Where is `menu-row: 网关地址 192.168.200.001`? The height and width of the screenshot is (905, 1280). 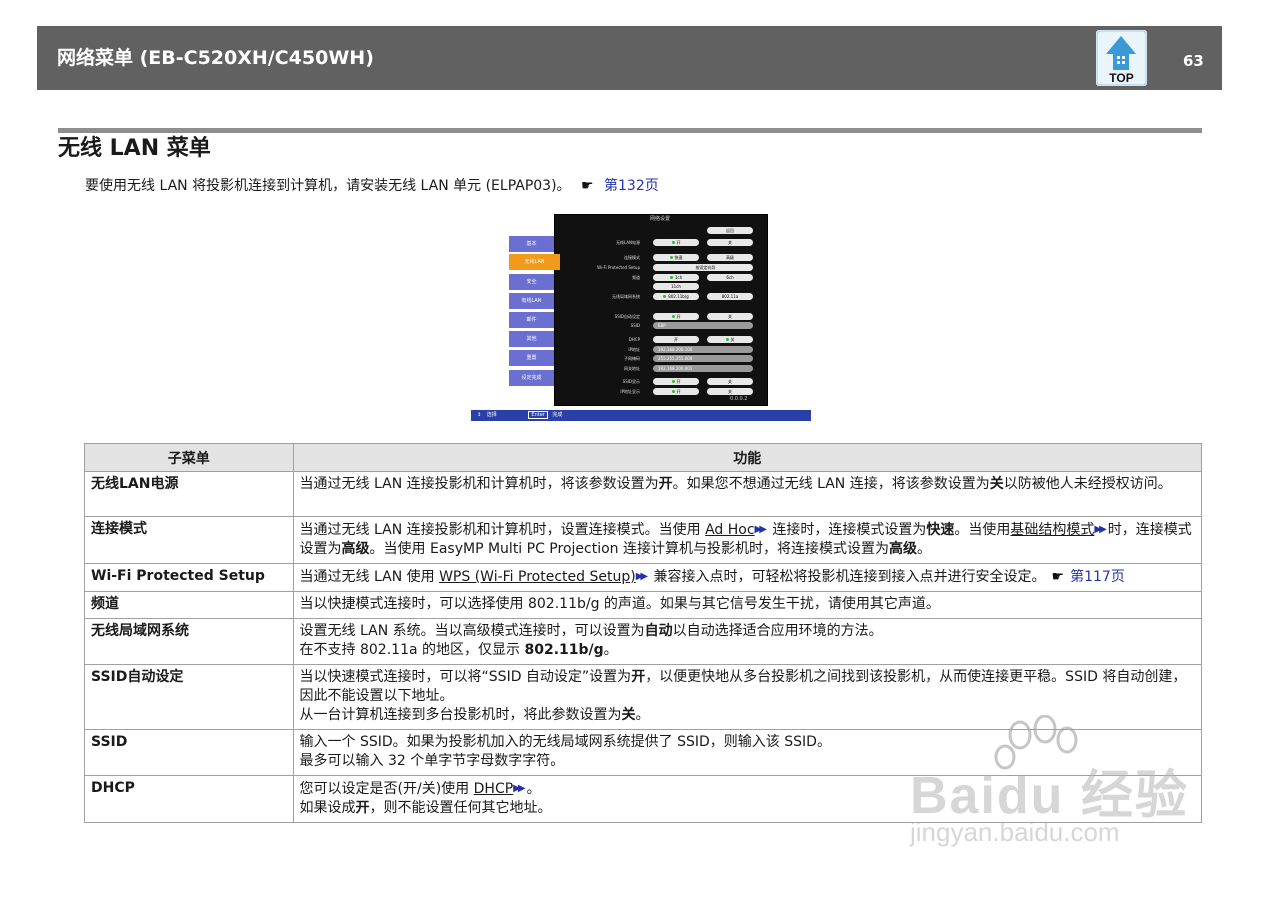 menu-row: 网关地址 192.168.200.001 is located at coordinates (658, 369).